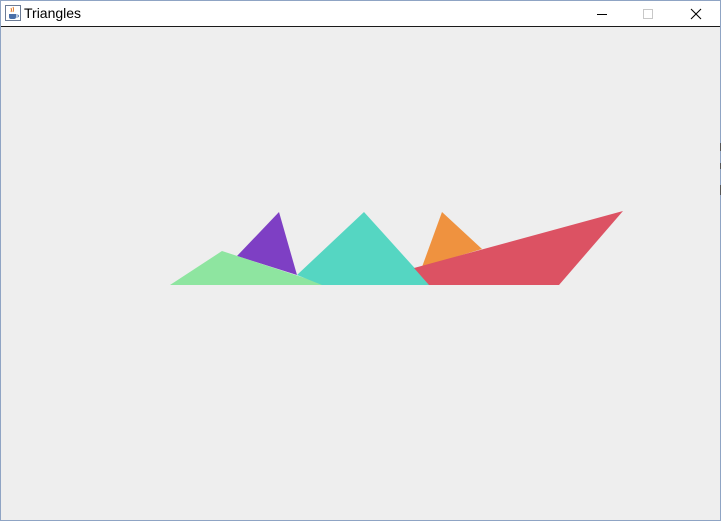  I want to click on close-icon, so click(696, 14).